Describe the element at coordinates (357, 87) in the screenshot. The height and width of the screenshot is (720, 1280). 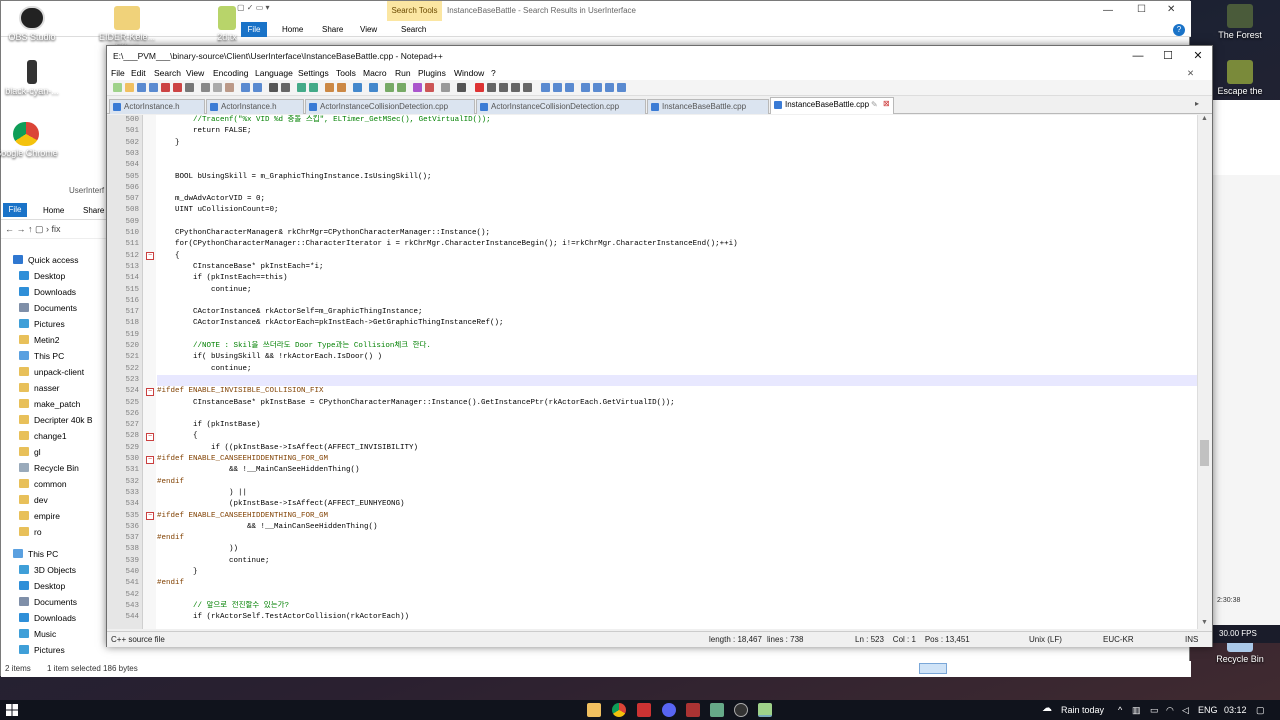
I see `indent-guide-icon` at that location.